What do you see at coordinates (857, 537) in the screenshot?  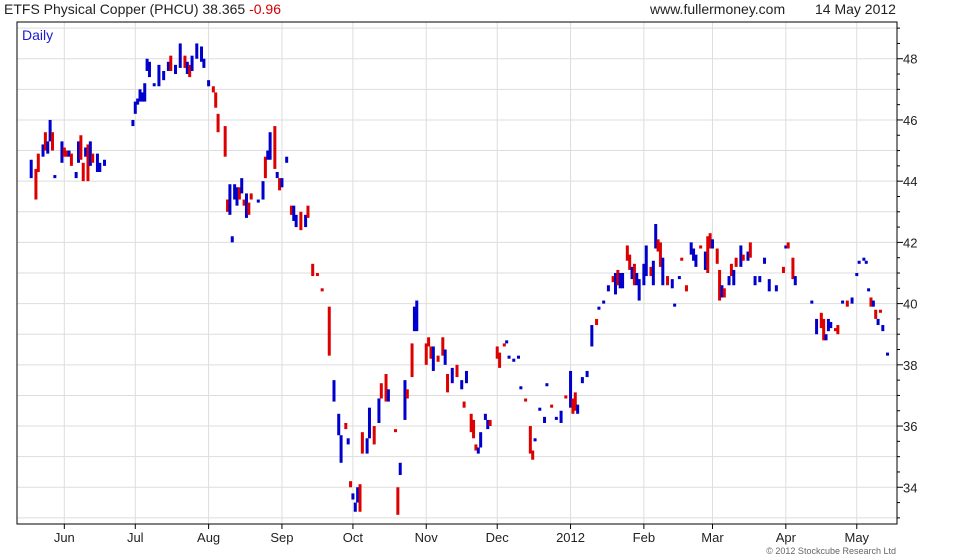 I see `x-tick-label: May` at bounding box center [857, 537].